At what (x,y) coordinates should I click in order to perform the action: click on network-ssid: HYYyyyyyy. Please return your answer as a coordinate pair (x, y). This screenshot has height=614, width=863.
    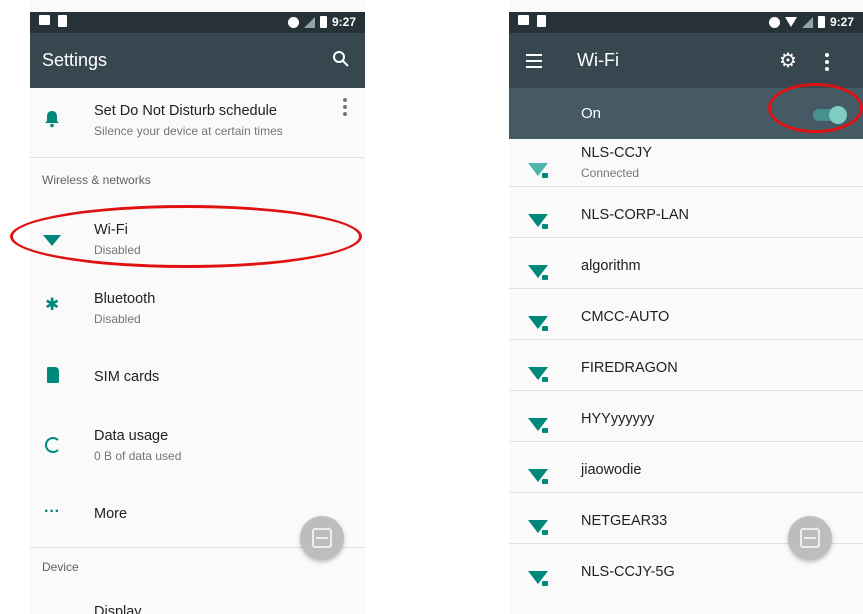
    Looking at the image, I should click on (618, 419).